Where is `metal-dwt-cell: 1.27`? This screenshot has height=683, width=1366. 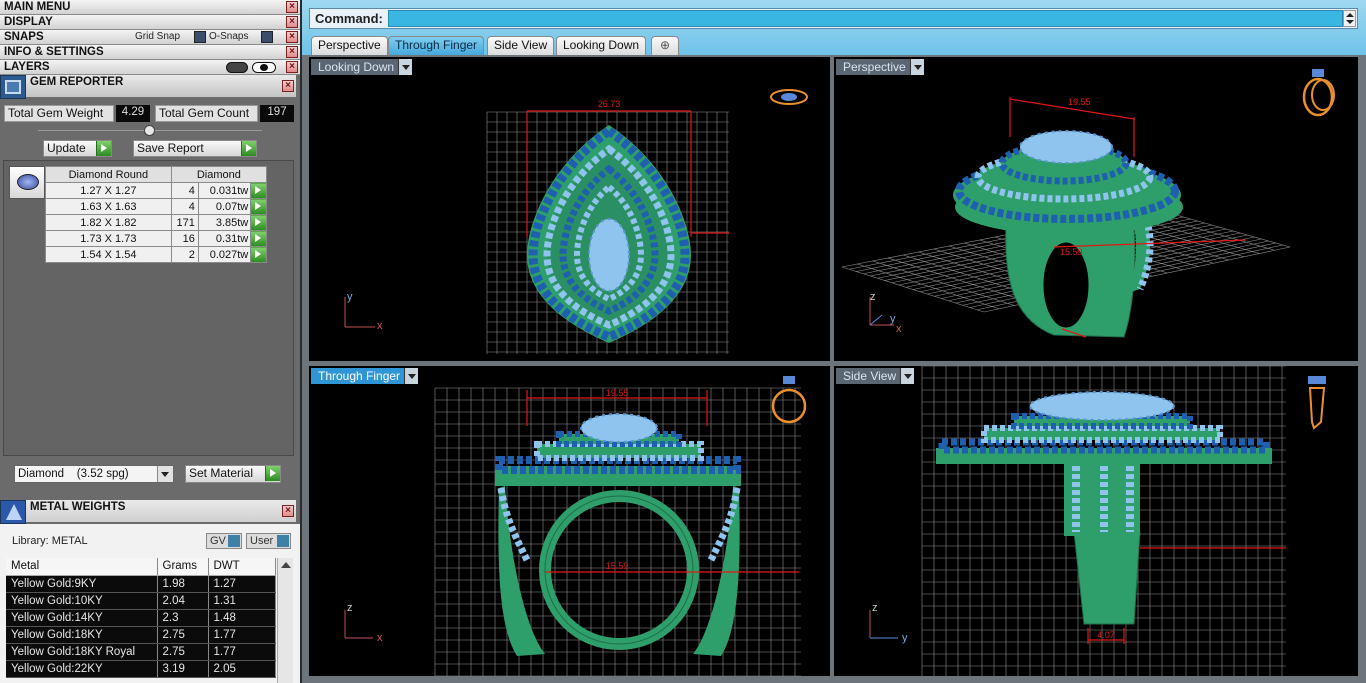
metal-dwt-cell: 1.27 is located at coordinates (242, 584).